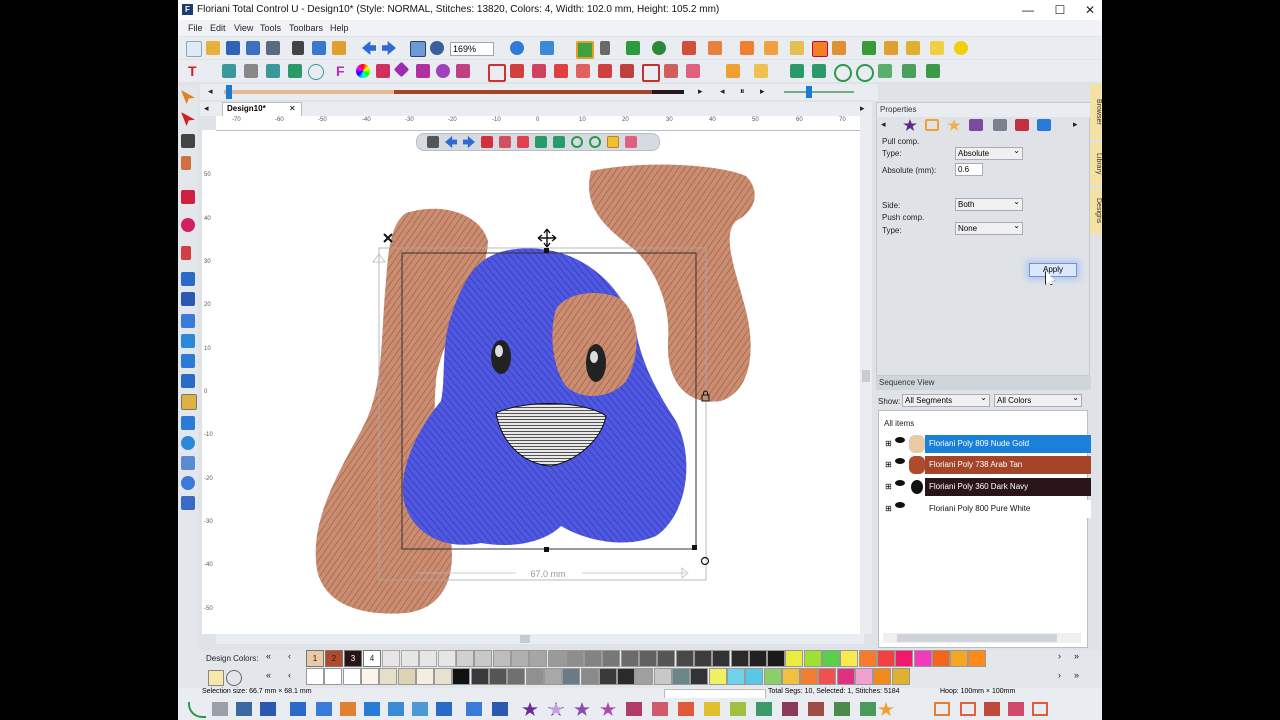 The height and width of the screenshot is (720, 1280). I want to click on share-node-icon, so click(188, 423).